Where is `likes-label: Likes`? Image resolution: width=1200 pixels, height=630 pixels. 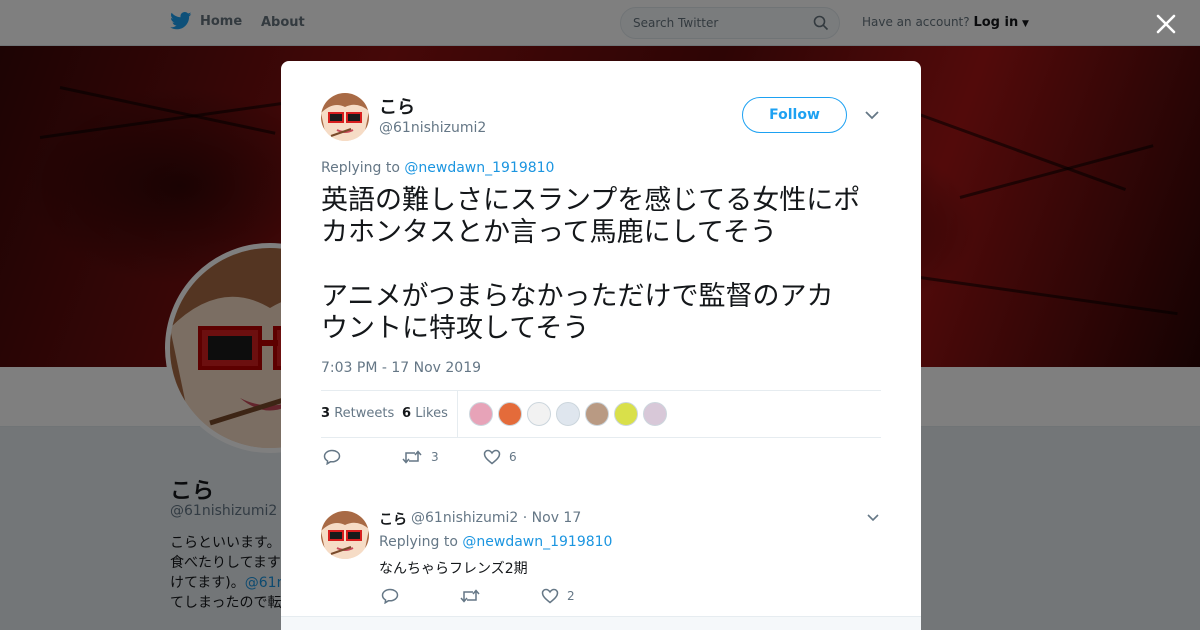
likes-label: Likes is located at coordinates (431, 413).